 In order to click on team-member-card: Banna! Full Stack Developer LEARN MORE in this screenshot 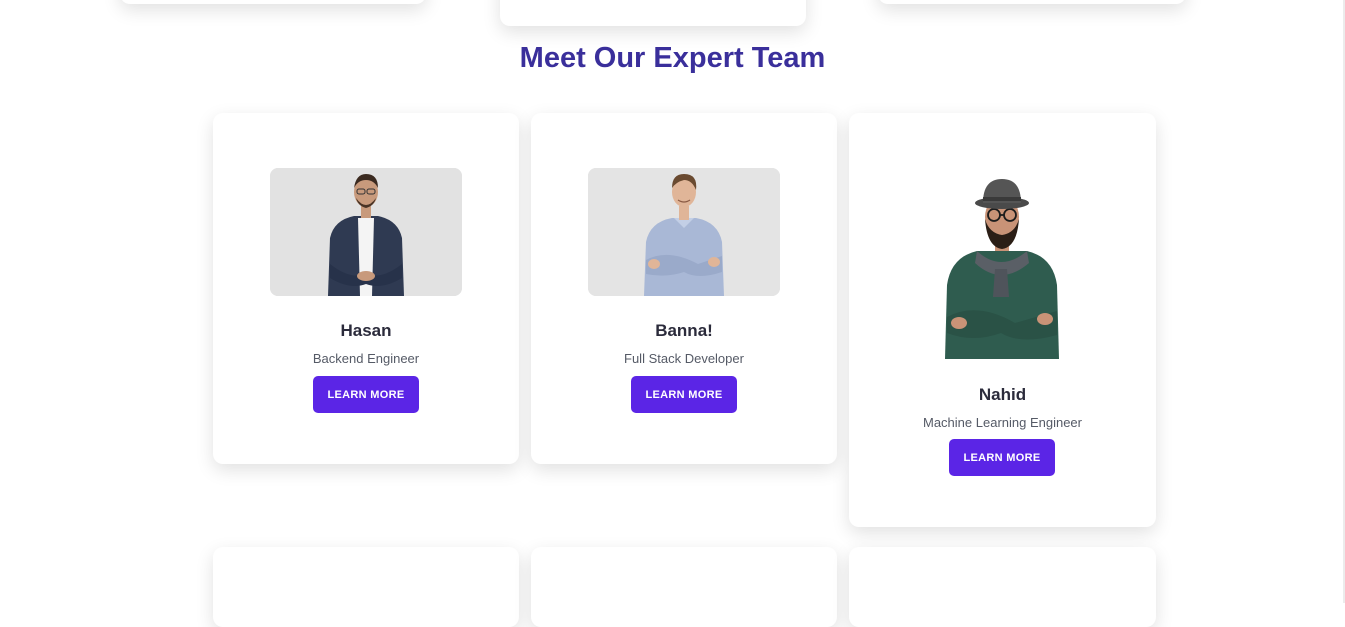, I will do `click(684, 288)`.